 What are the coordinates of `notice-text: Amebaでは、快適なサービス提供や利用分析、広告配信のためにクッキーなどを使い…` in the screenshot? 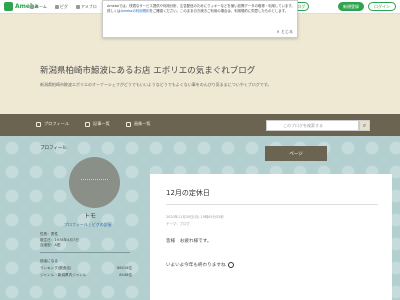 It's located at (201, 8).